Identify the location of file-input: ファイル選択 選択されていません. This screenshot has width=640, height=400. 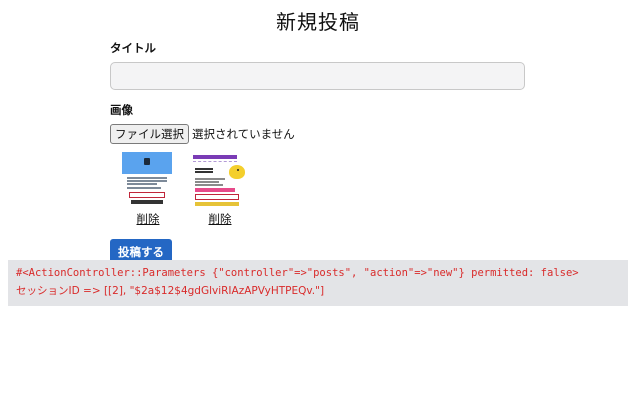
(318, 134).